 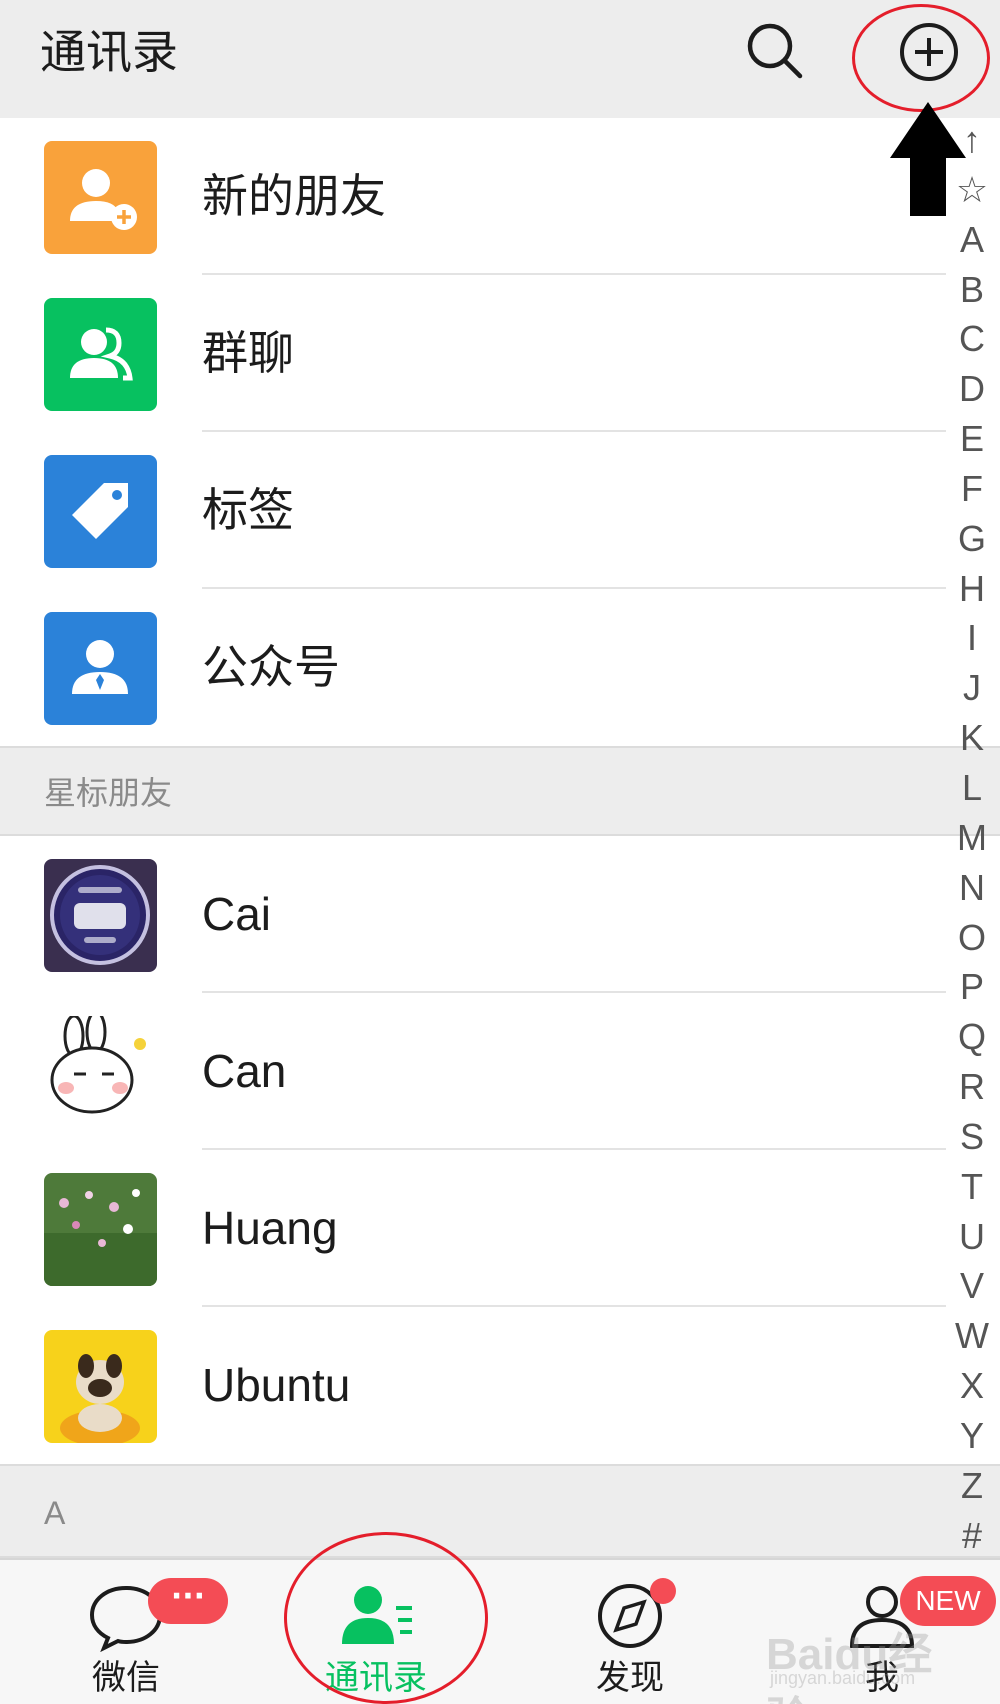 What do you see at coordinates (376, 1678) in the screenshot?
I see `tab-label: 通讯录` at bounding box center [376, 1678].